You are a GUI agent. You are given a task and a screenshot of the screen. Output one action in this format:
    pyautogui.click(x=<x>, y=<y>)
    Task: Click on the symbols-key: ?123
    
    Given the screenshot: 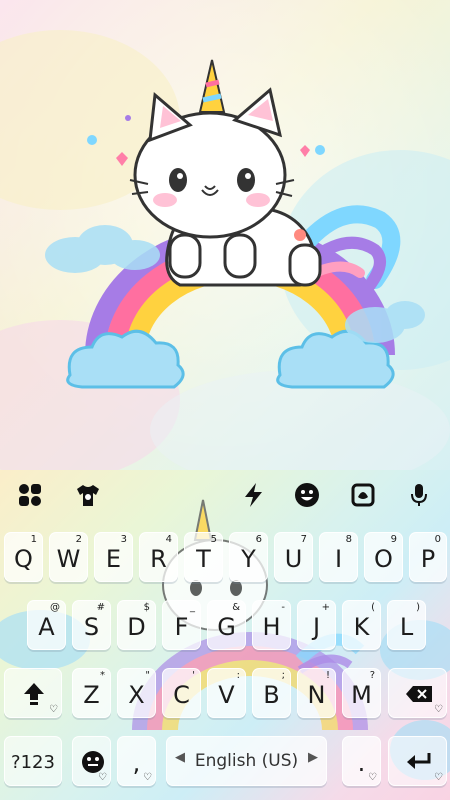 What is the action you would take?
    pyautogui.click(x=33, y=761)
    